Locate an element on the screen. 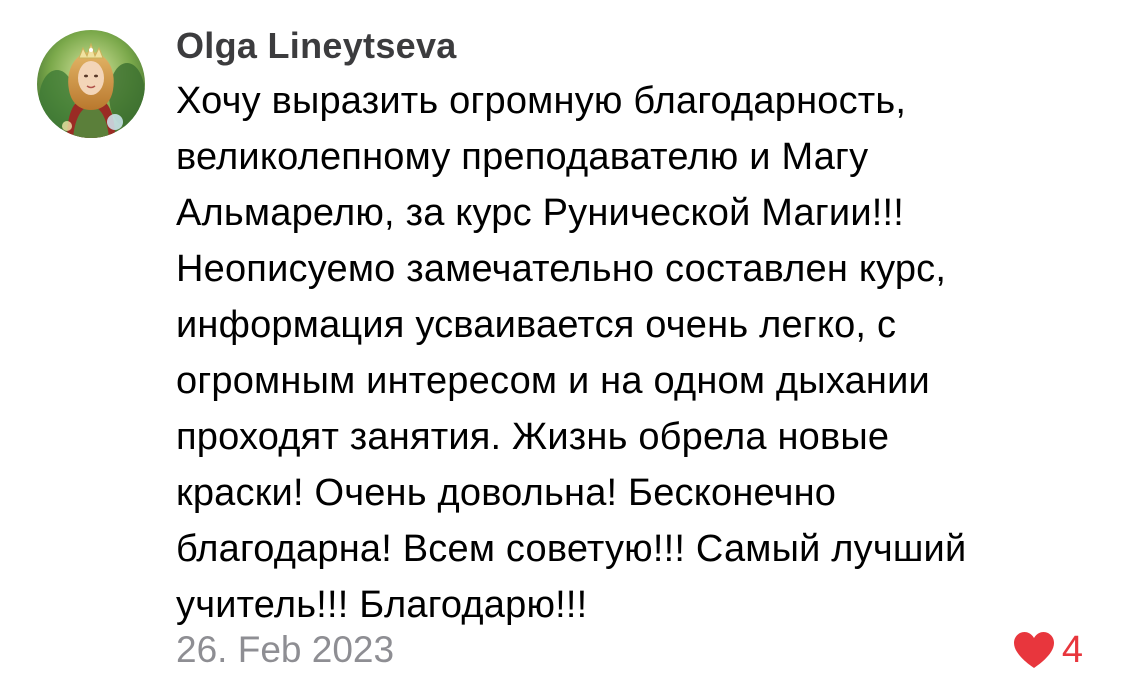 The height and width of the screenshot is (696, 1125). author-avatar is located at coordinates (91, 84).